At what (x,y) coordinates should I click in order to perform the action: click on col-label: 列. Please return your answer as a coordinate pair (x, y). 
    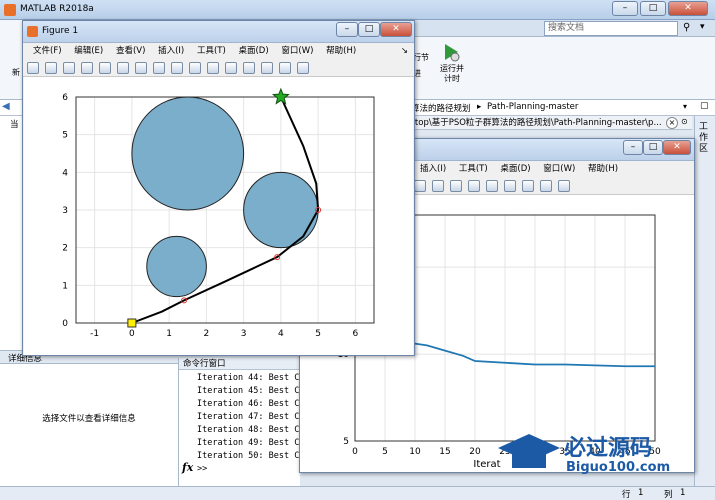
    Looking at the image, I should click on (668, 495).